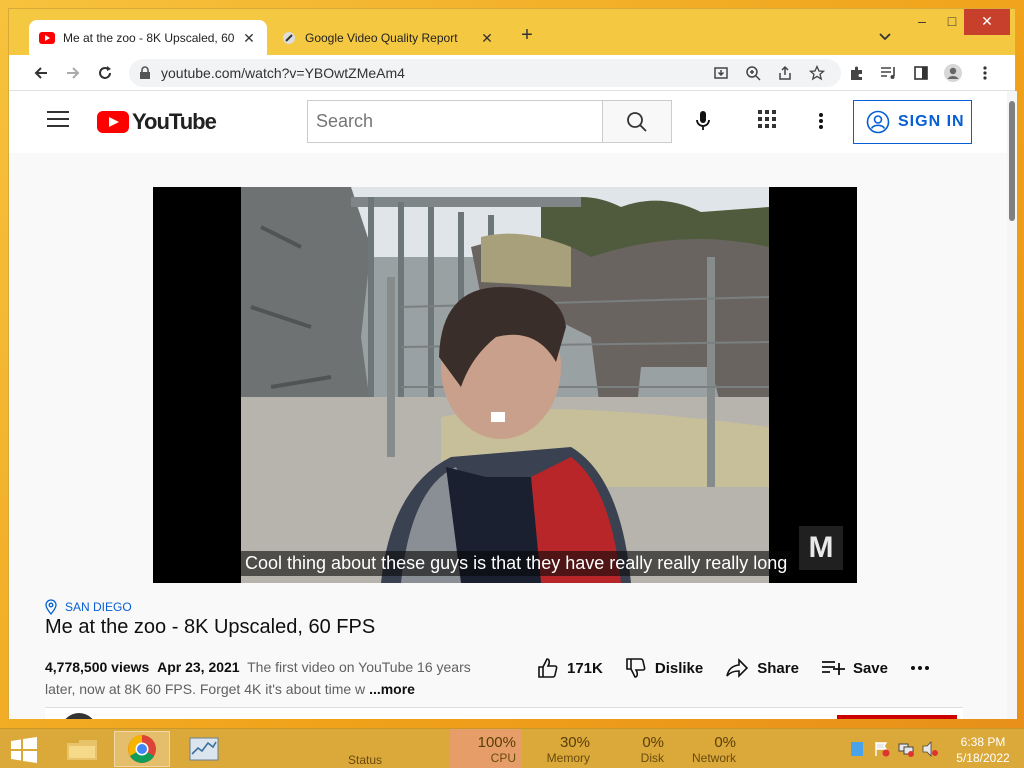  Describe the element at coordinates (897, 717) in the screenshot. I see `subscribe-button` at that location.